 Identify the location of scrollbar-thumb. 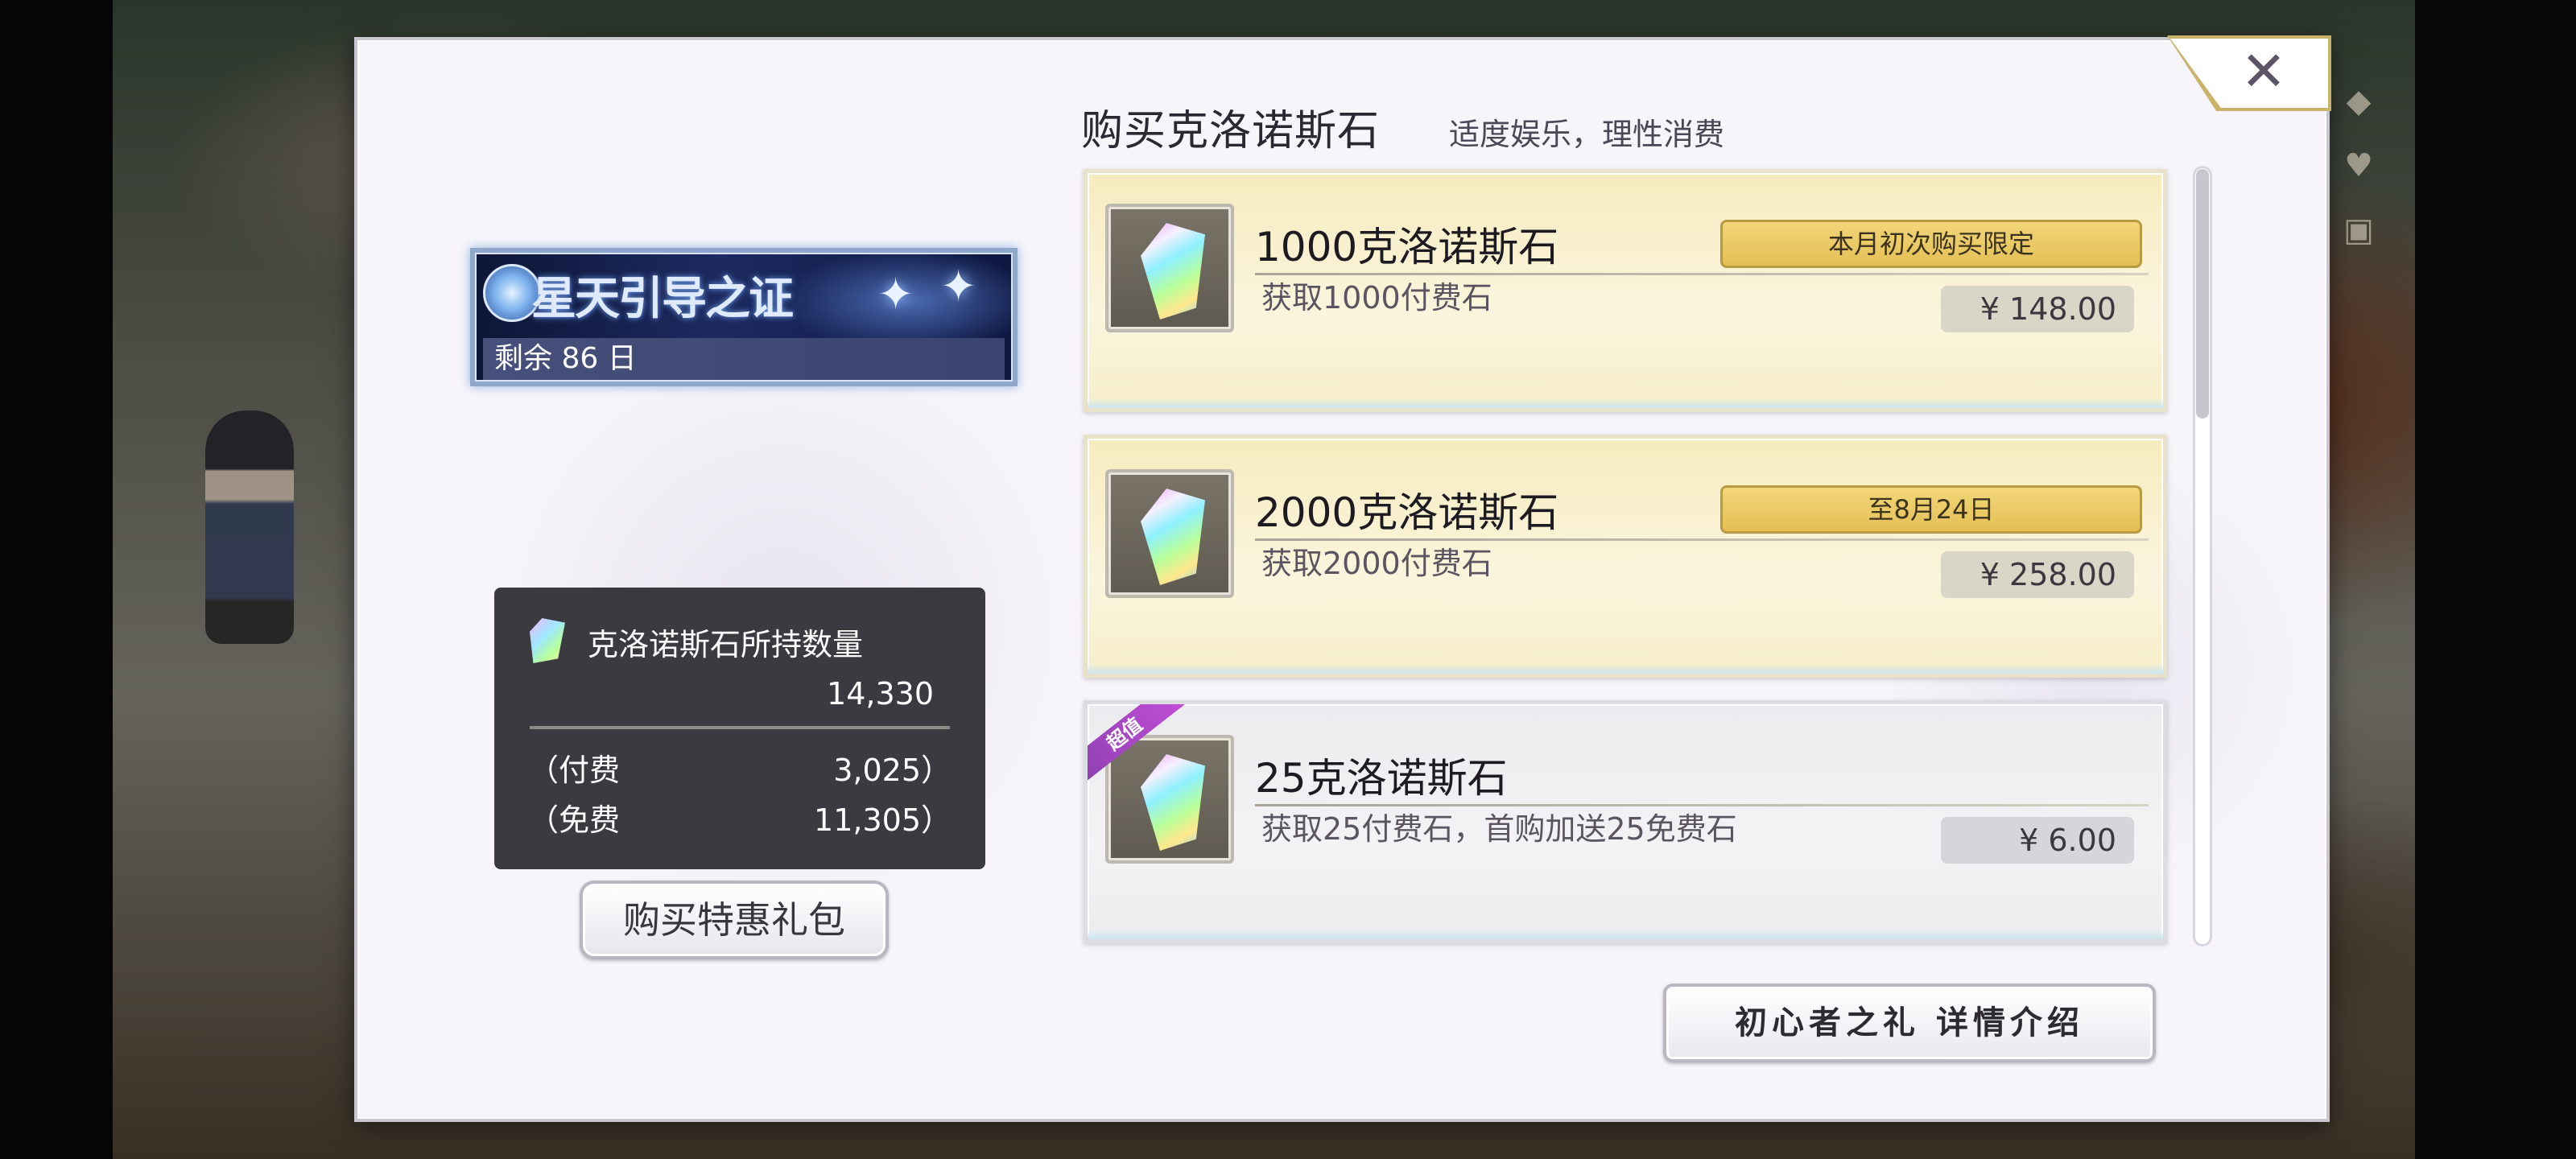
(2202, 294).